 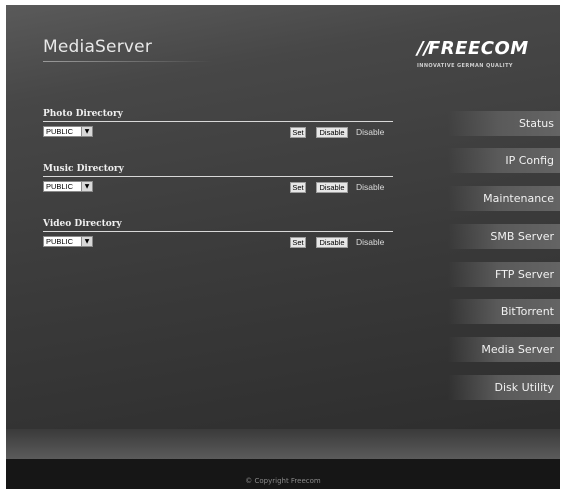 What do you see at coordinates (332, 242) in the screenshot?
I see `video-disable-button: Disable` at bounding box center [332, 242].